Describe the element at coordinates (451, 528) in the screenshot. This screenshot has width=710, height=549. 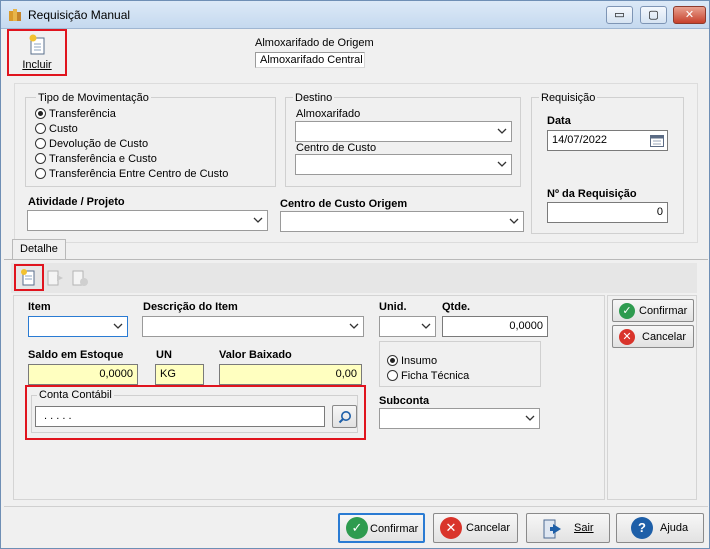
I see `cancel-icon: ✕` at that location.